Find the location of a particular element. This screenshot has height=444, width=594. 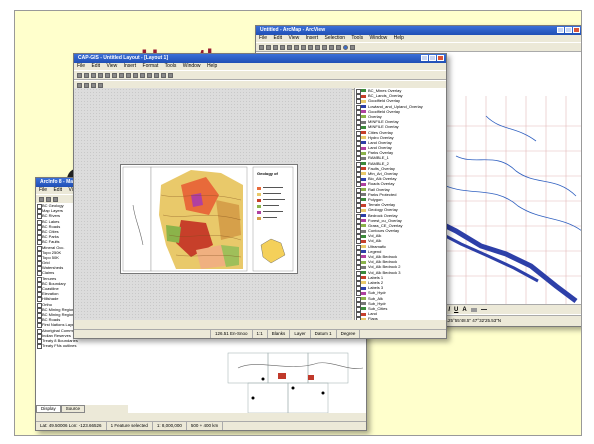

arcinfo-status-coords: Lat: 49.50006 Lon: -123.66526 is located at coordinates (71, 426).